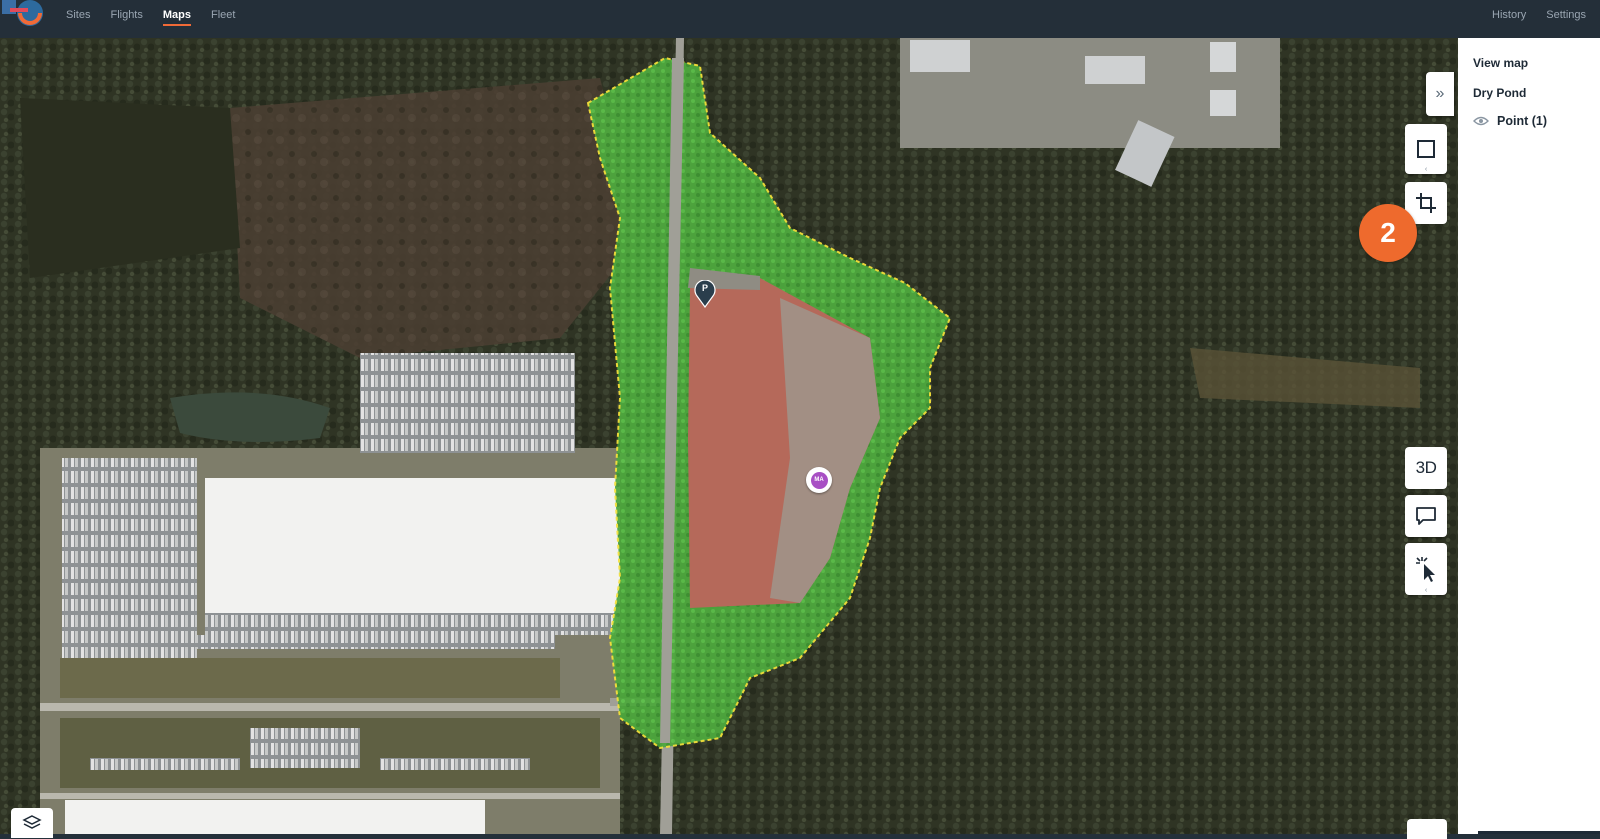 The image size is (1600, 839). What do you see at coordinates (1509, 15) in the screenshot?
I see `nav-history: History` at bounding box center [1509, 15].